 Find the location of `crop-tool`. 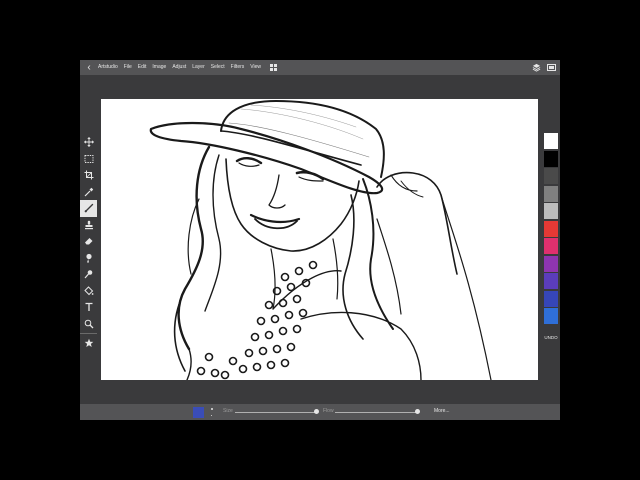

crop-tool is located at coordinates (88, 175).